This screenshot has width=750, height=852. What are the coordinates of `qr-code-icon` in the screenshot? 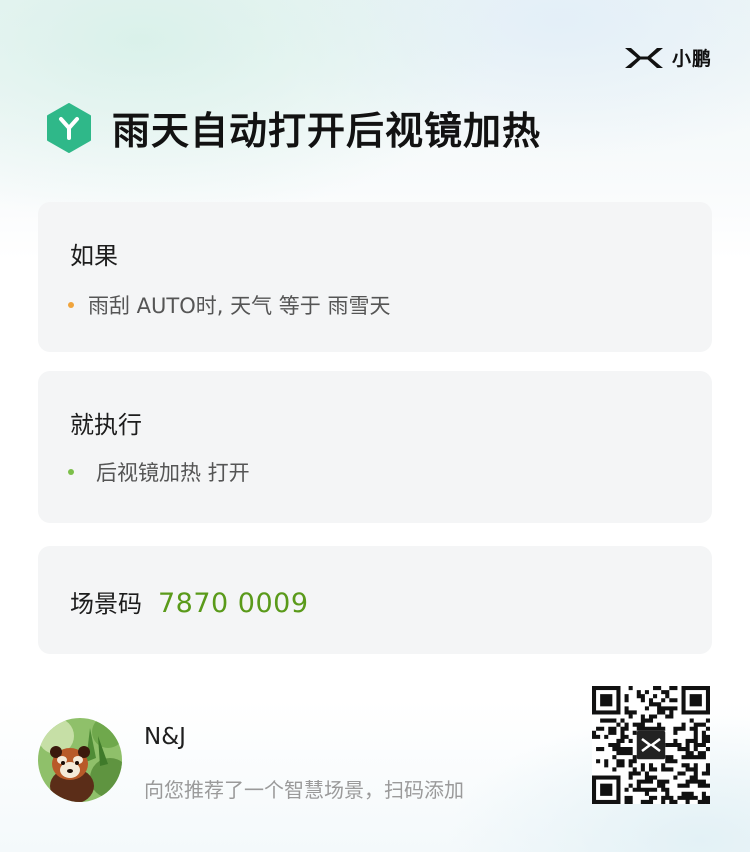 It's located at (651, 745).